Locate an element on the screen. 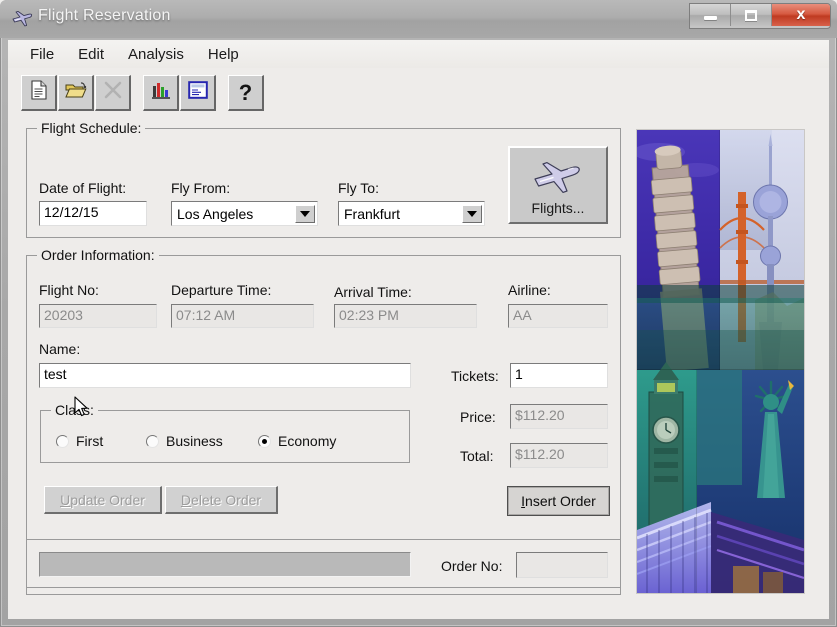 The image size is (837, 627). fax-order-button is located at coordinates (198, 93).